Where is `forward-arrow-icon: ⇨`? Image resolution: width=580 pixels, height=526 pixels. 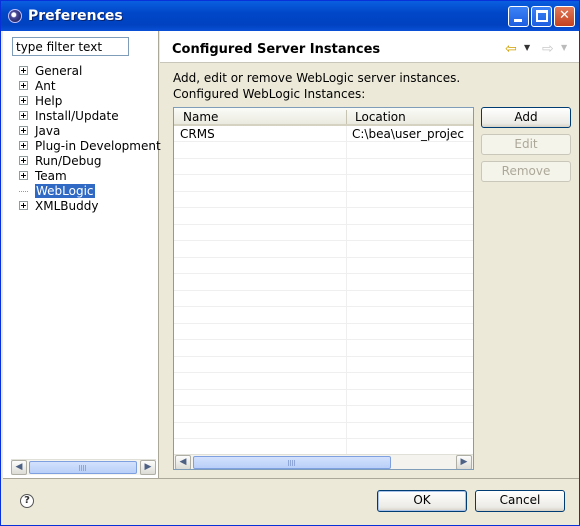 forward-arrow-icon: ⇨ is located at coordinates (548, 49).